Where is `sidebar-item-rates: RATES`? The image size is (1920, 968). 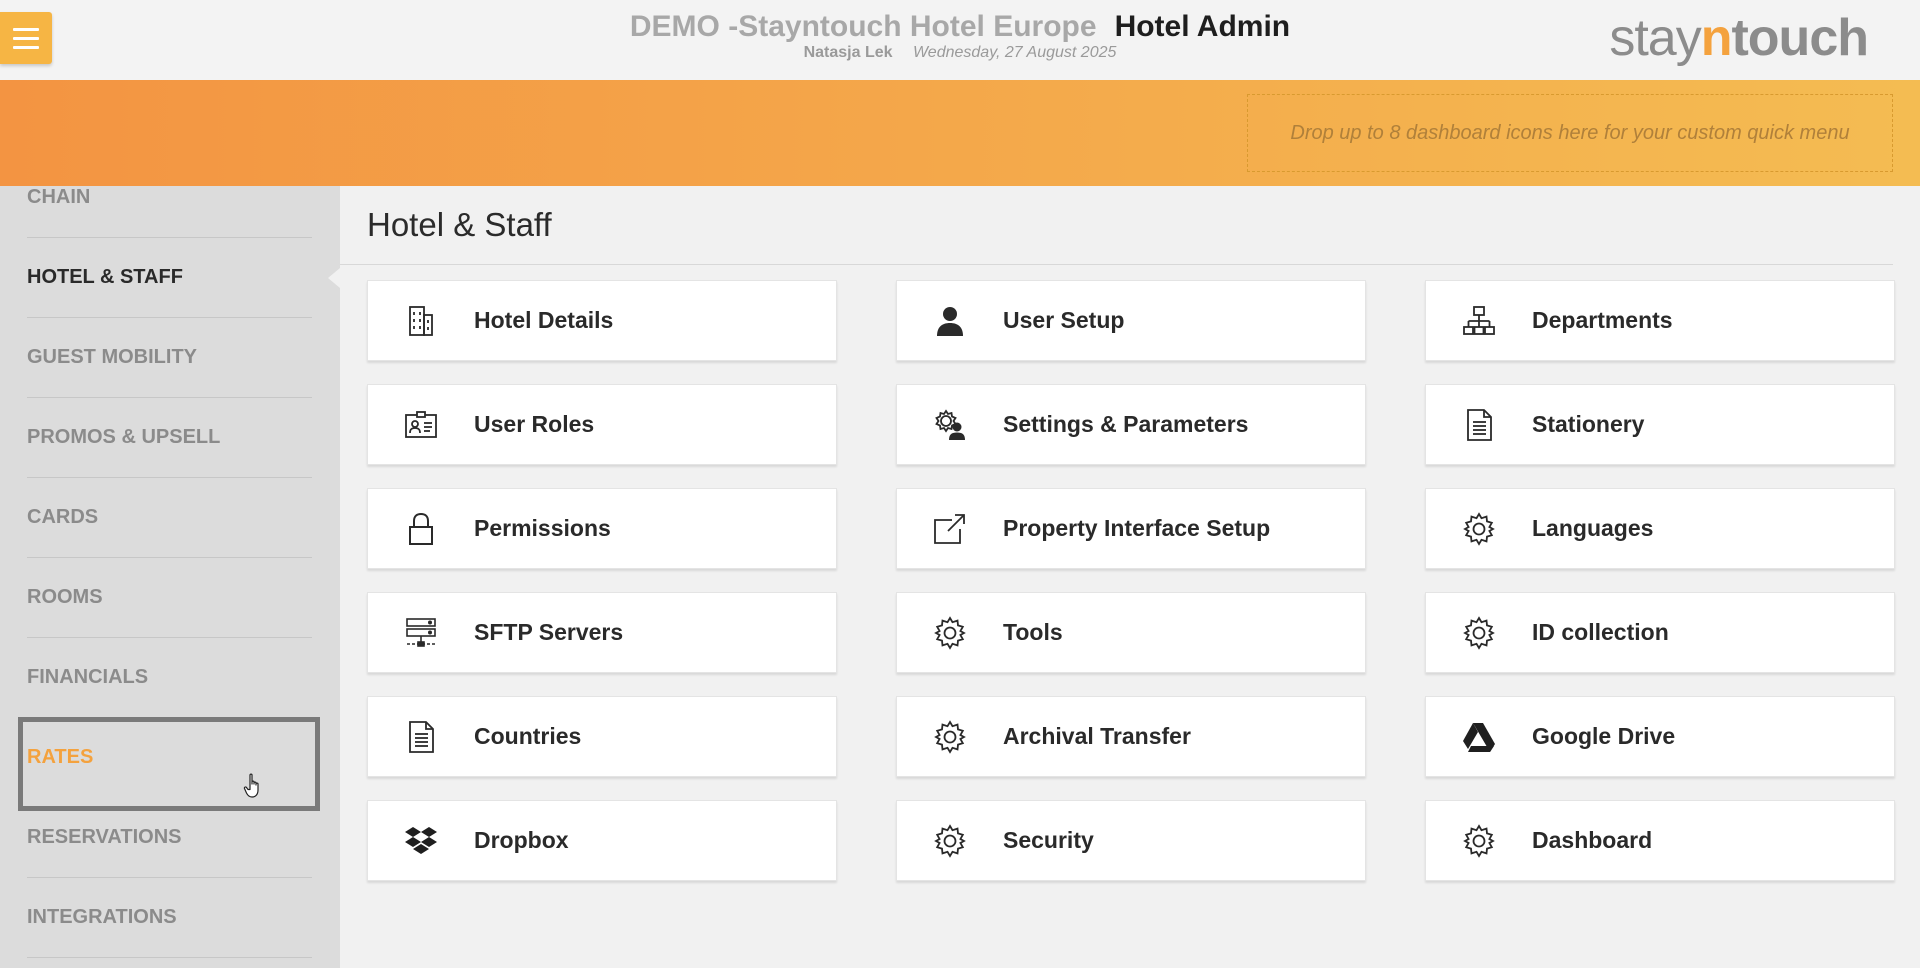 sidebar-item-rates: RATES is located at coordinates (169, 758).